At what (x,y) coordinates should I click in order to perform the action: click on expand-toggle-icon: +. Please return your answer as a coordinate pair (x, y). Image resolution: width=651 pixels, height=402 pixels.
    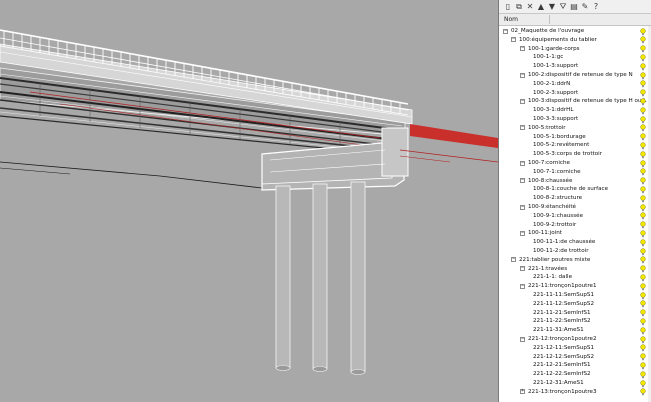
    Looking at the image, I should click on (522, 392).